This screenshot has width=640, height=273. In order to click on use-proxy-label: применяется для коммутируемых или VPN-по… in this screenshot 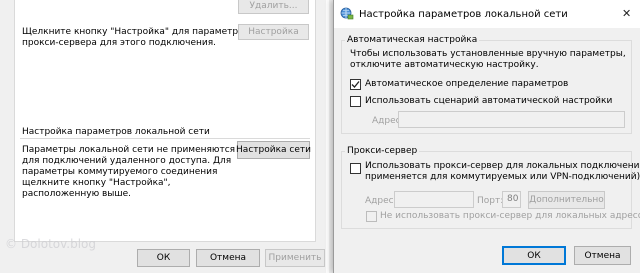, I will do `click(502, 177)`.